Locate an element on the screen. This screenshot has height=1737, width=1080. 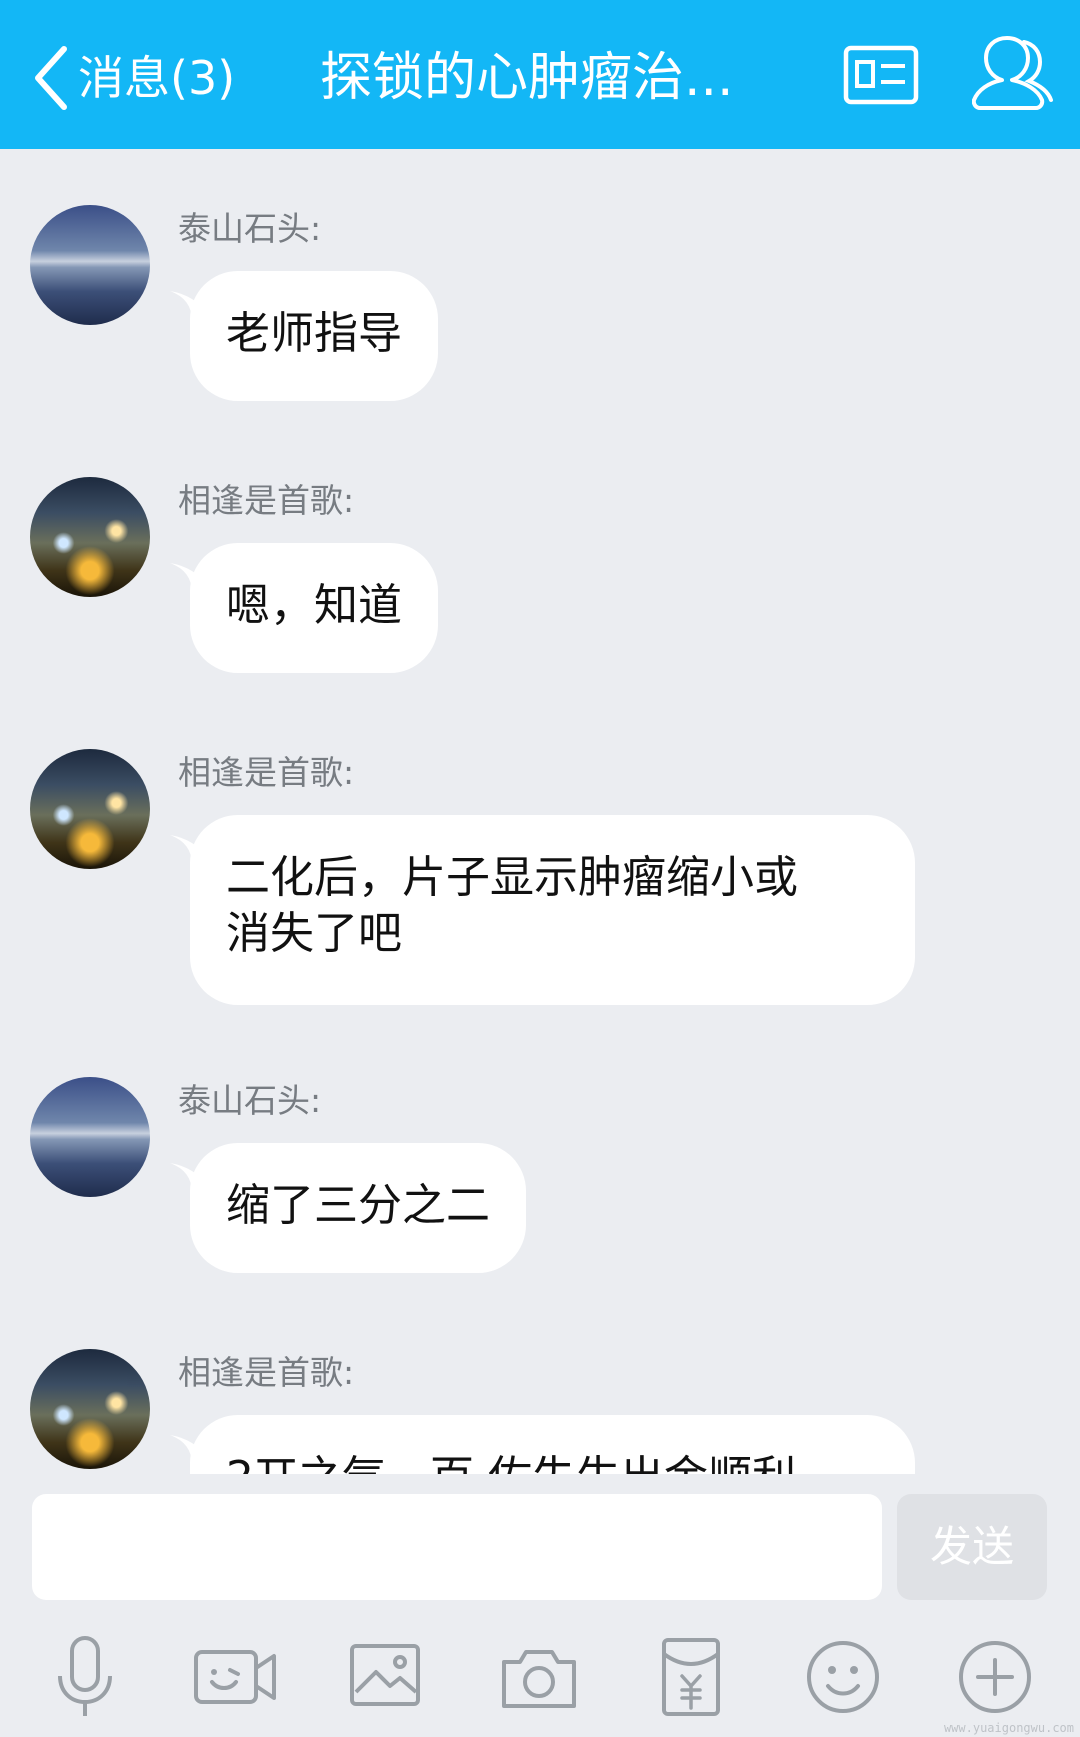
more-button is located at coordinates (995, 1677).